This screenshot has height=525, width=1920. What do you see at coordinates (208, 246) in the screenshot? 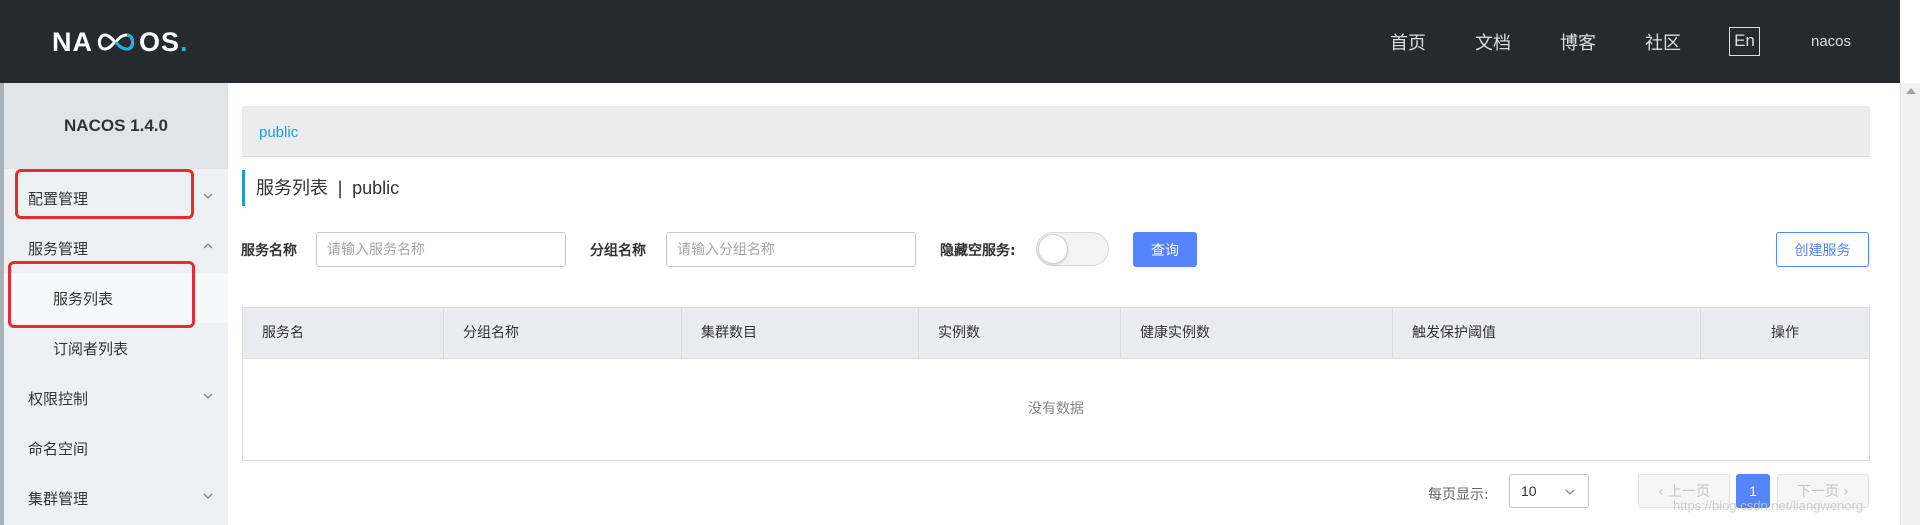
I see `chevron-up-icon` at bounding box center [208, 246].